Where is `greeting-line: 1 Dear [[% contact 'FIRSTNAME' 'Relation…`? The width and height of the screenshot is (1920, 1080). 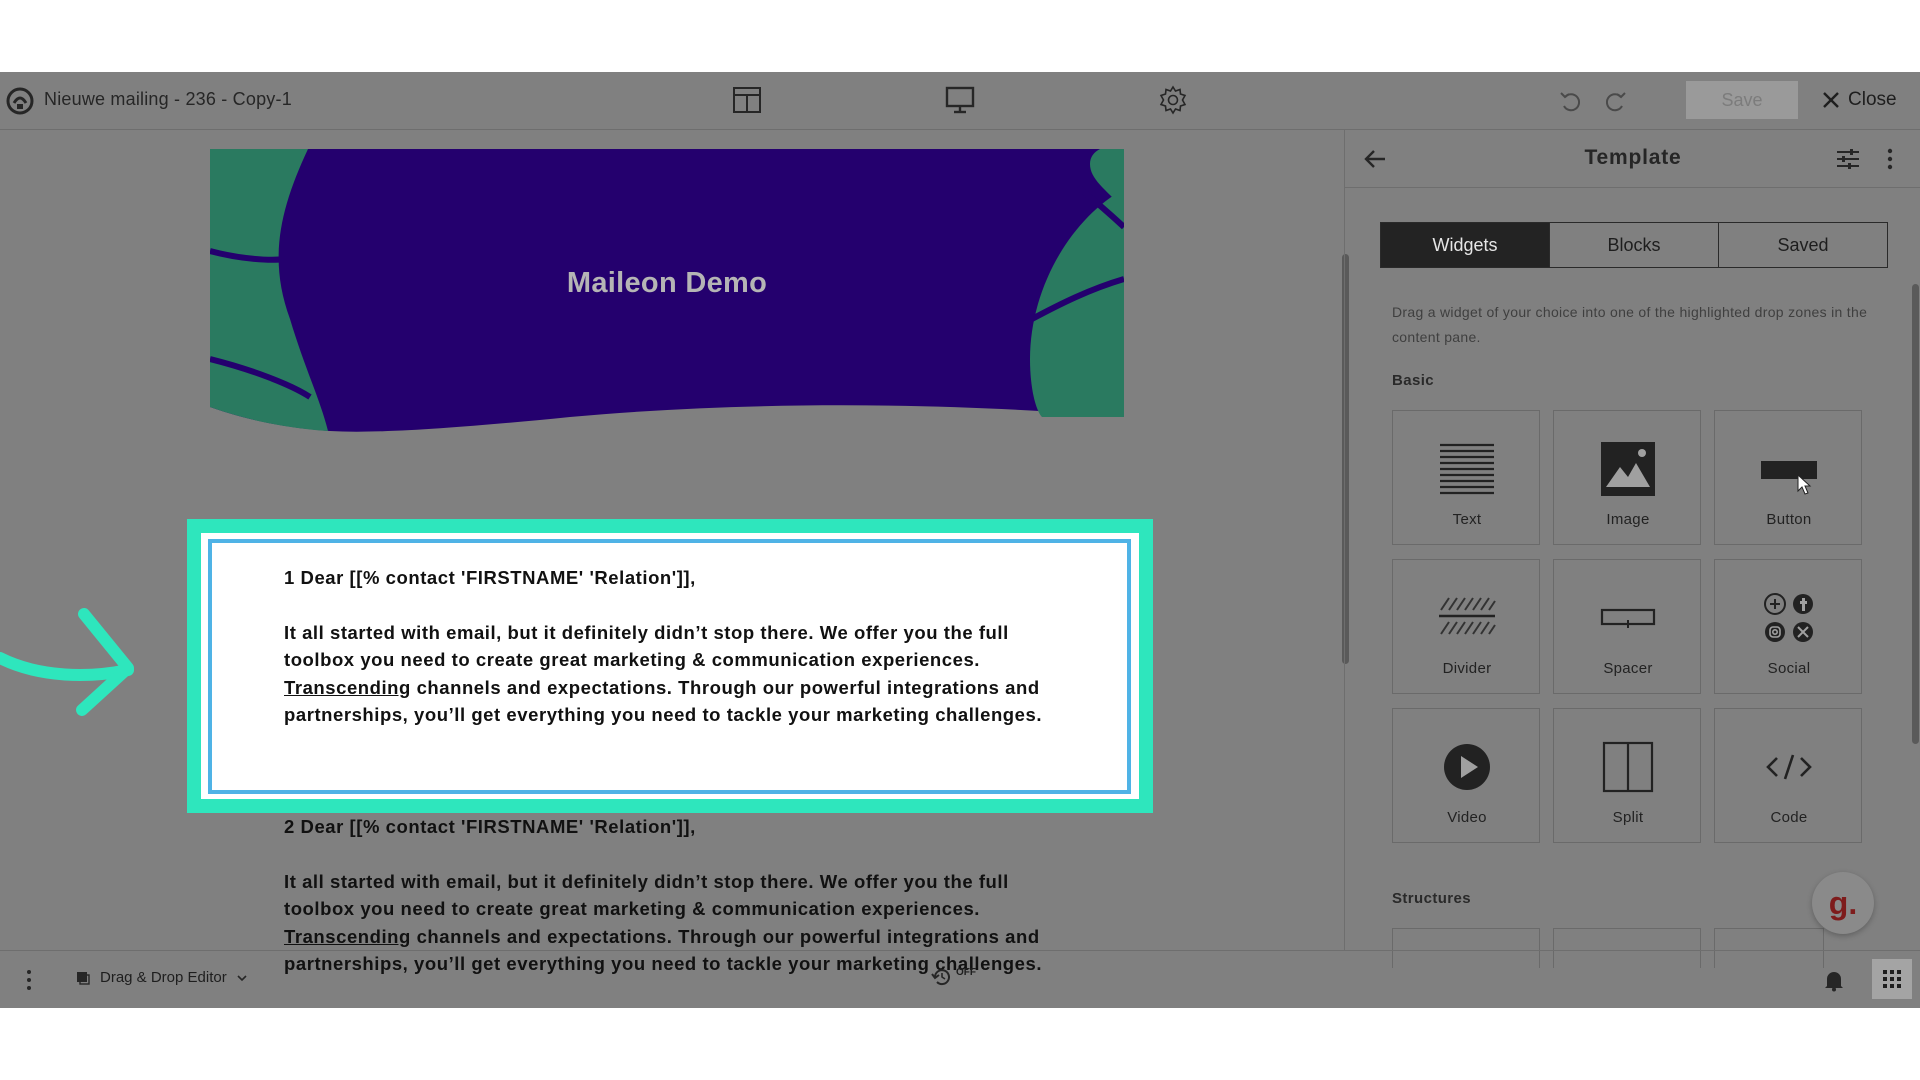 greeting-line: 1 Dear [[% contact 'FIRSTNAME' 'Relation… is located at coordinates (490, 577).